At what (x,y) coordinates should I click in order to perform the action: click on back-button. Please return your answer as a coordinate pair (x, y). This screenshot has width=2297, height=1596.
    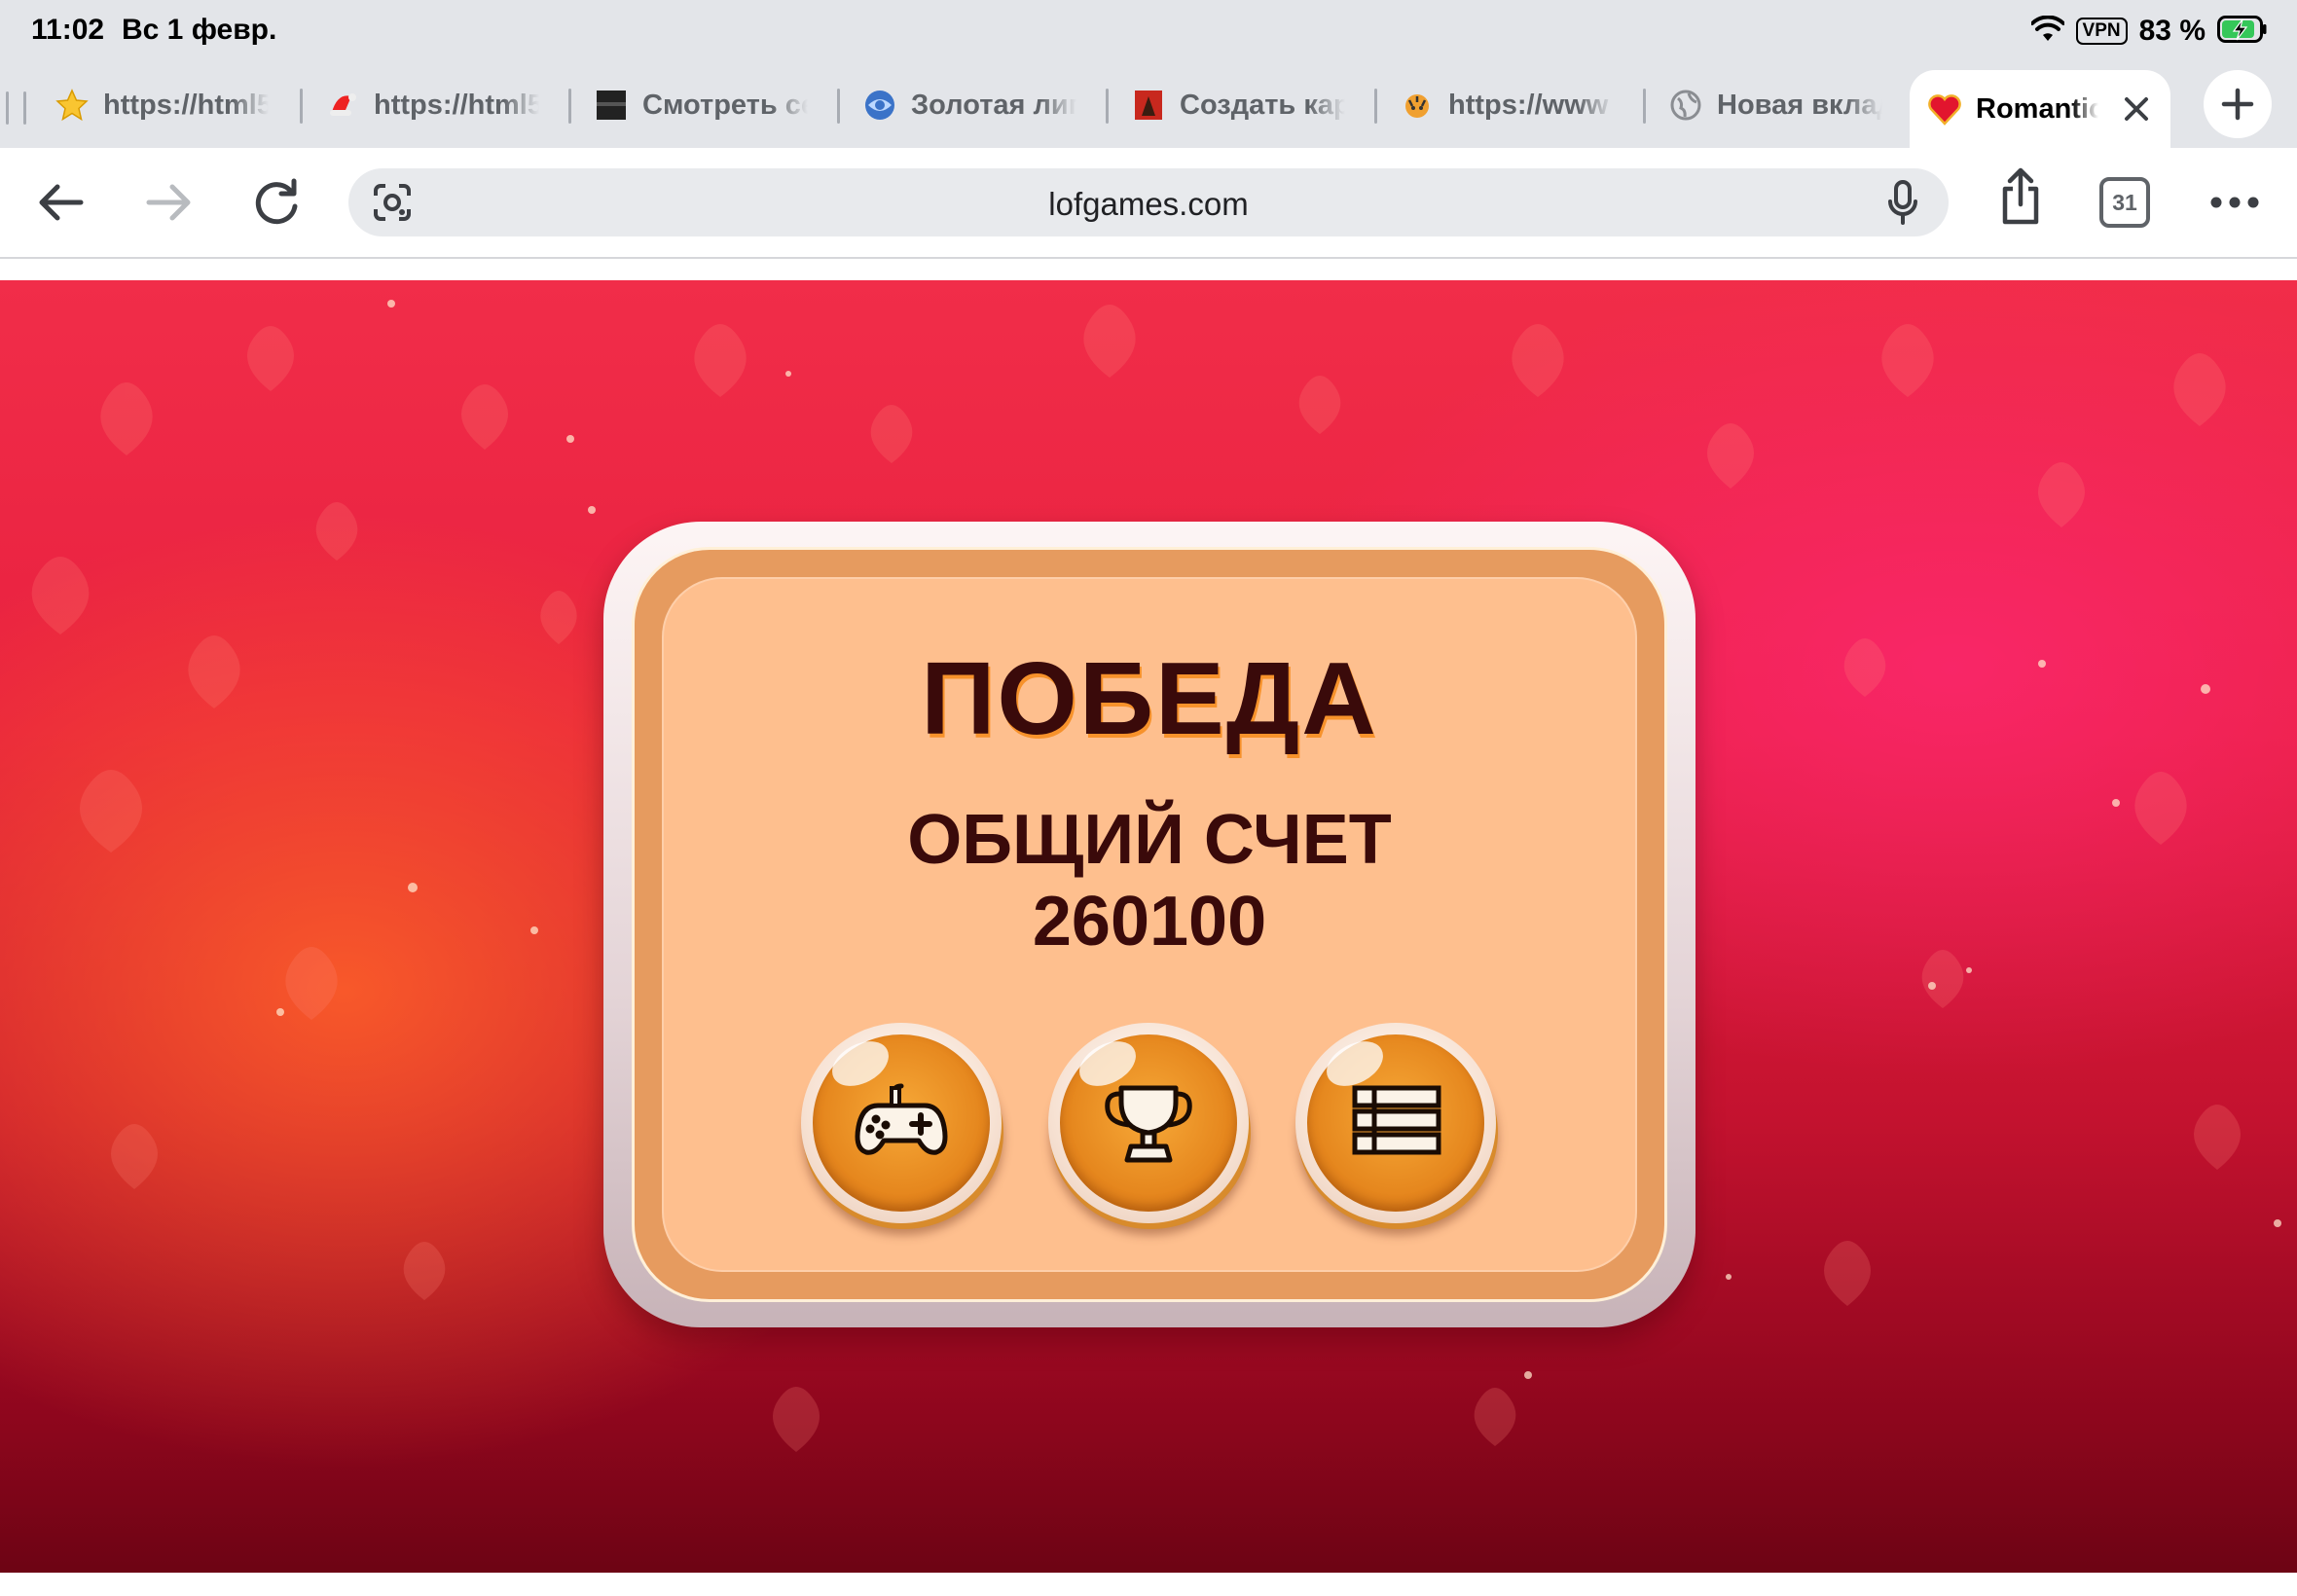
    Looking at the image, I should click on (60, 202).